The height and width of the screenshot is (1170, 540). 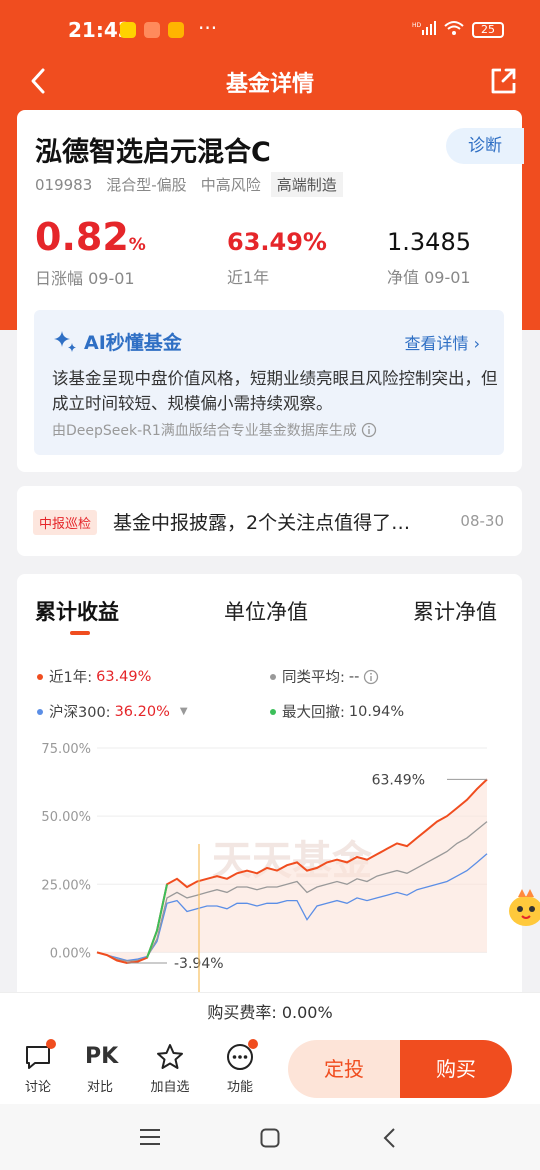 I want to click on pk-icon: PK, so click(x=102, y=1056).